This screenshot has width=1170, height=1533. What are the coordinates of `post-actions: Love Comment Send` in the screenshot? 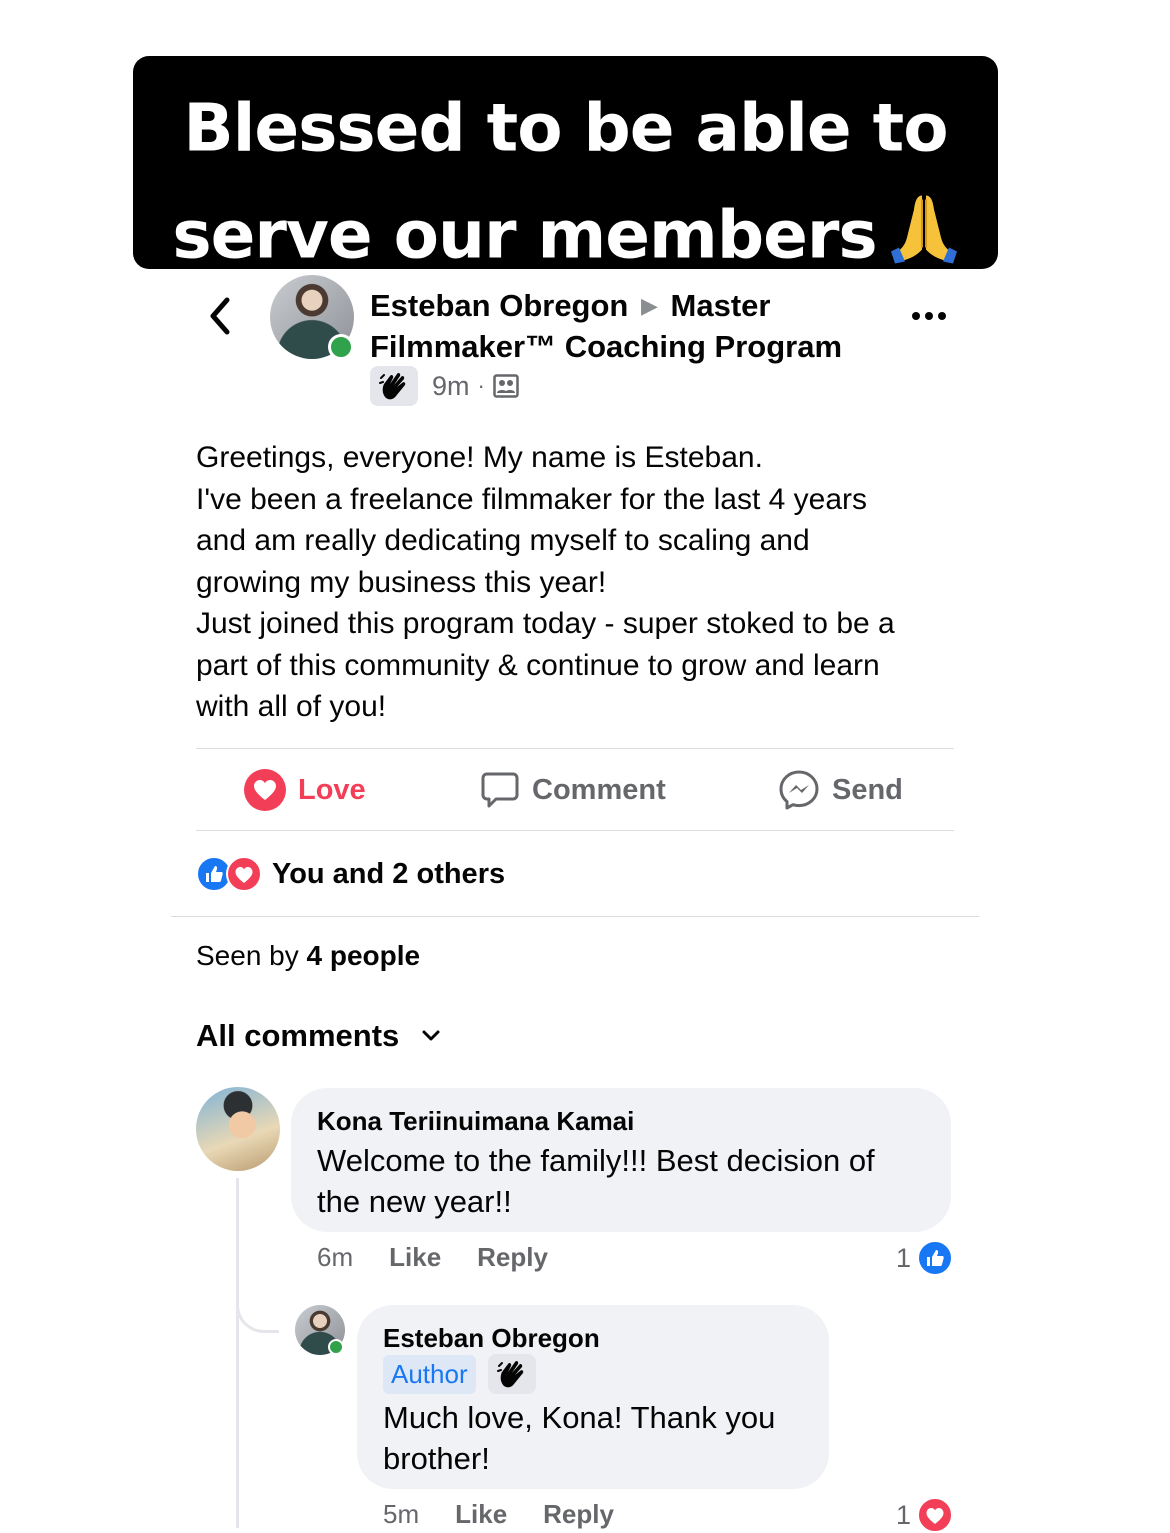 It's located at (575, 790).